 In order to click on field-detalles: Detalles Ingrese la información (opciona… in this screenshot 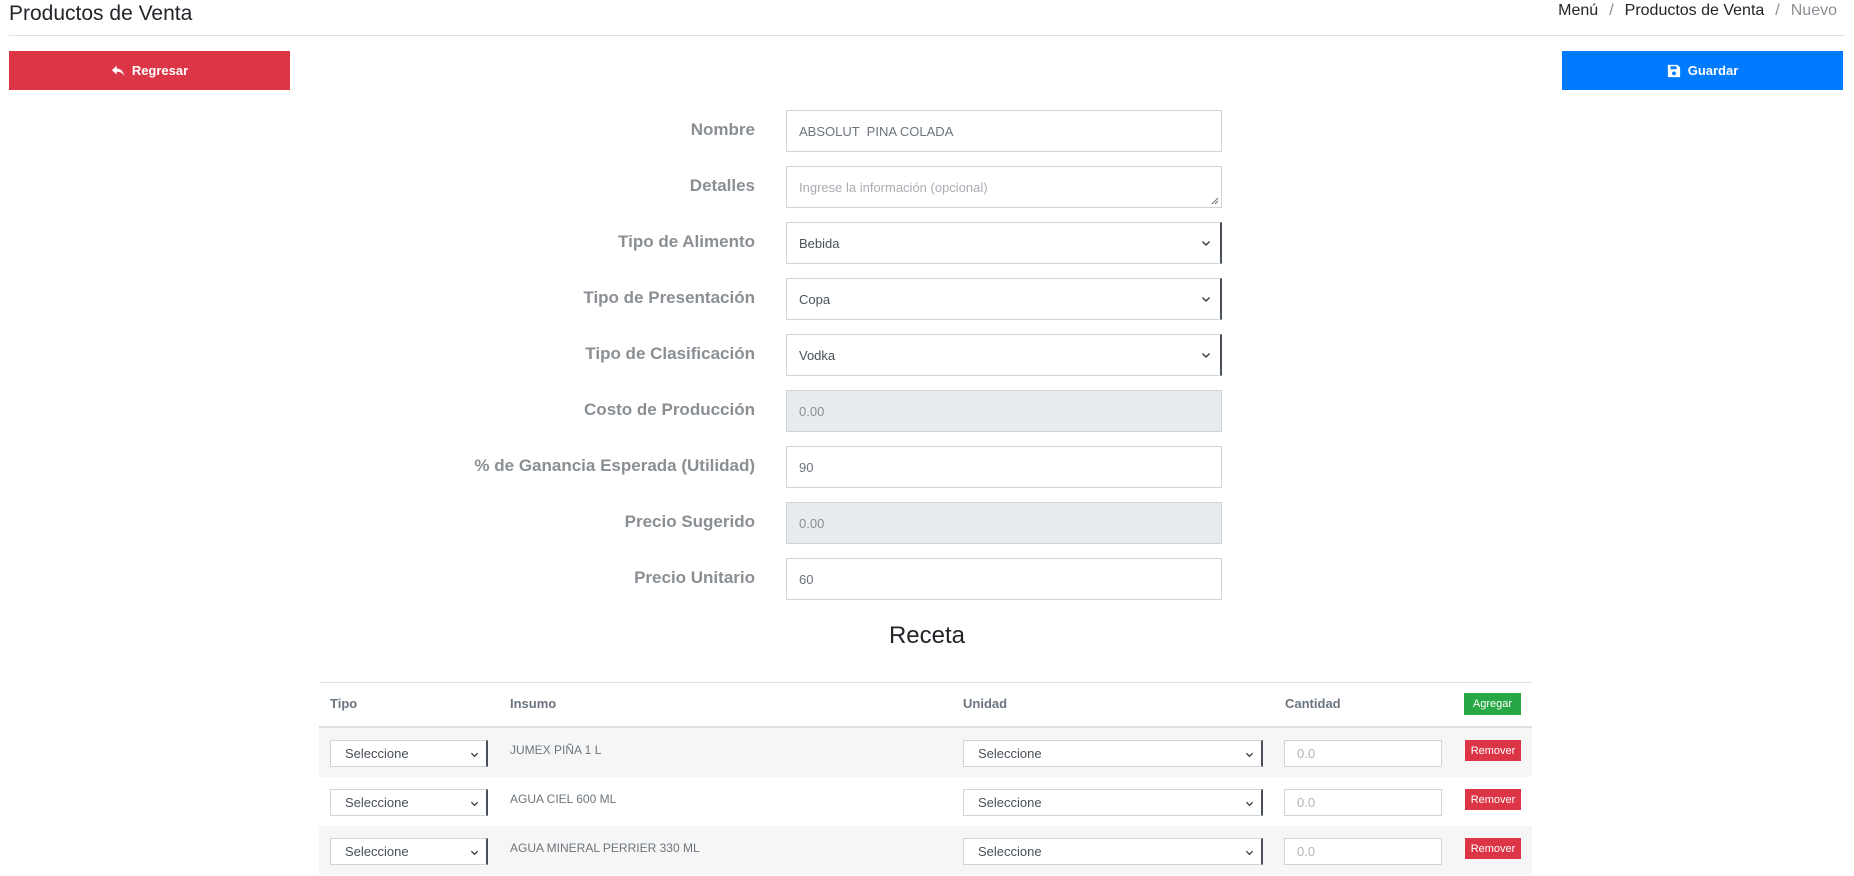, I will do `click(927, 187)`.